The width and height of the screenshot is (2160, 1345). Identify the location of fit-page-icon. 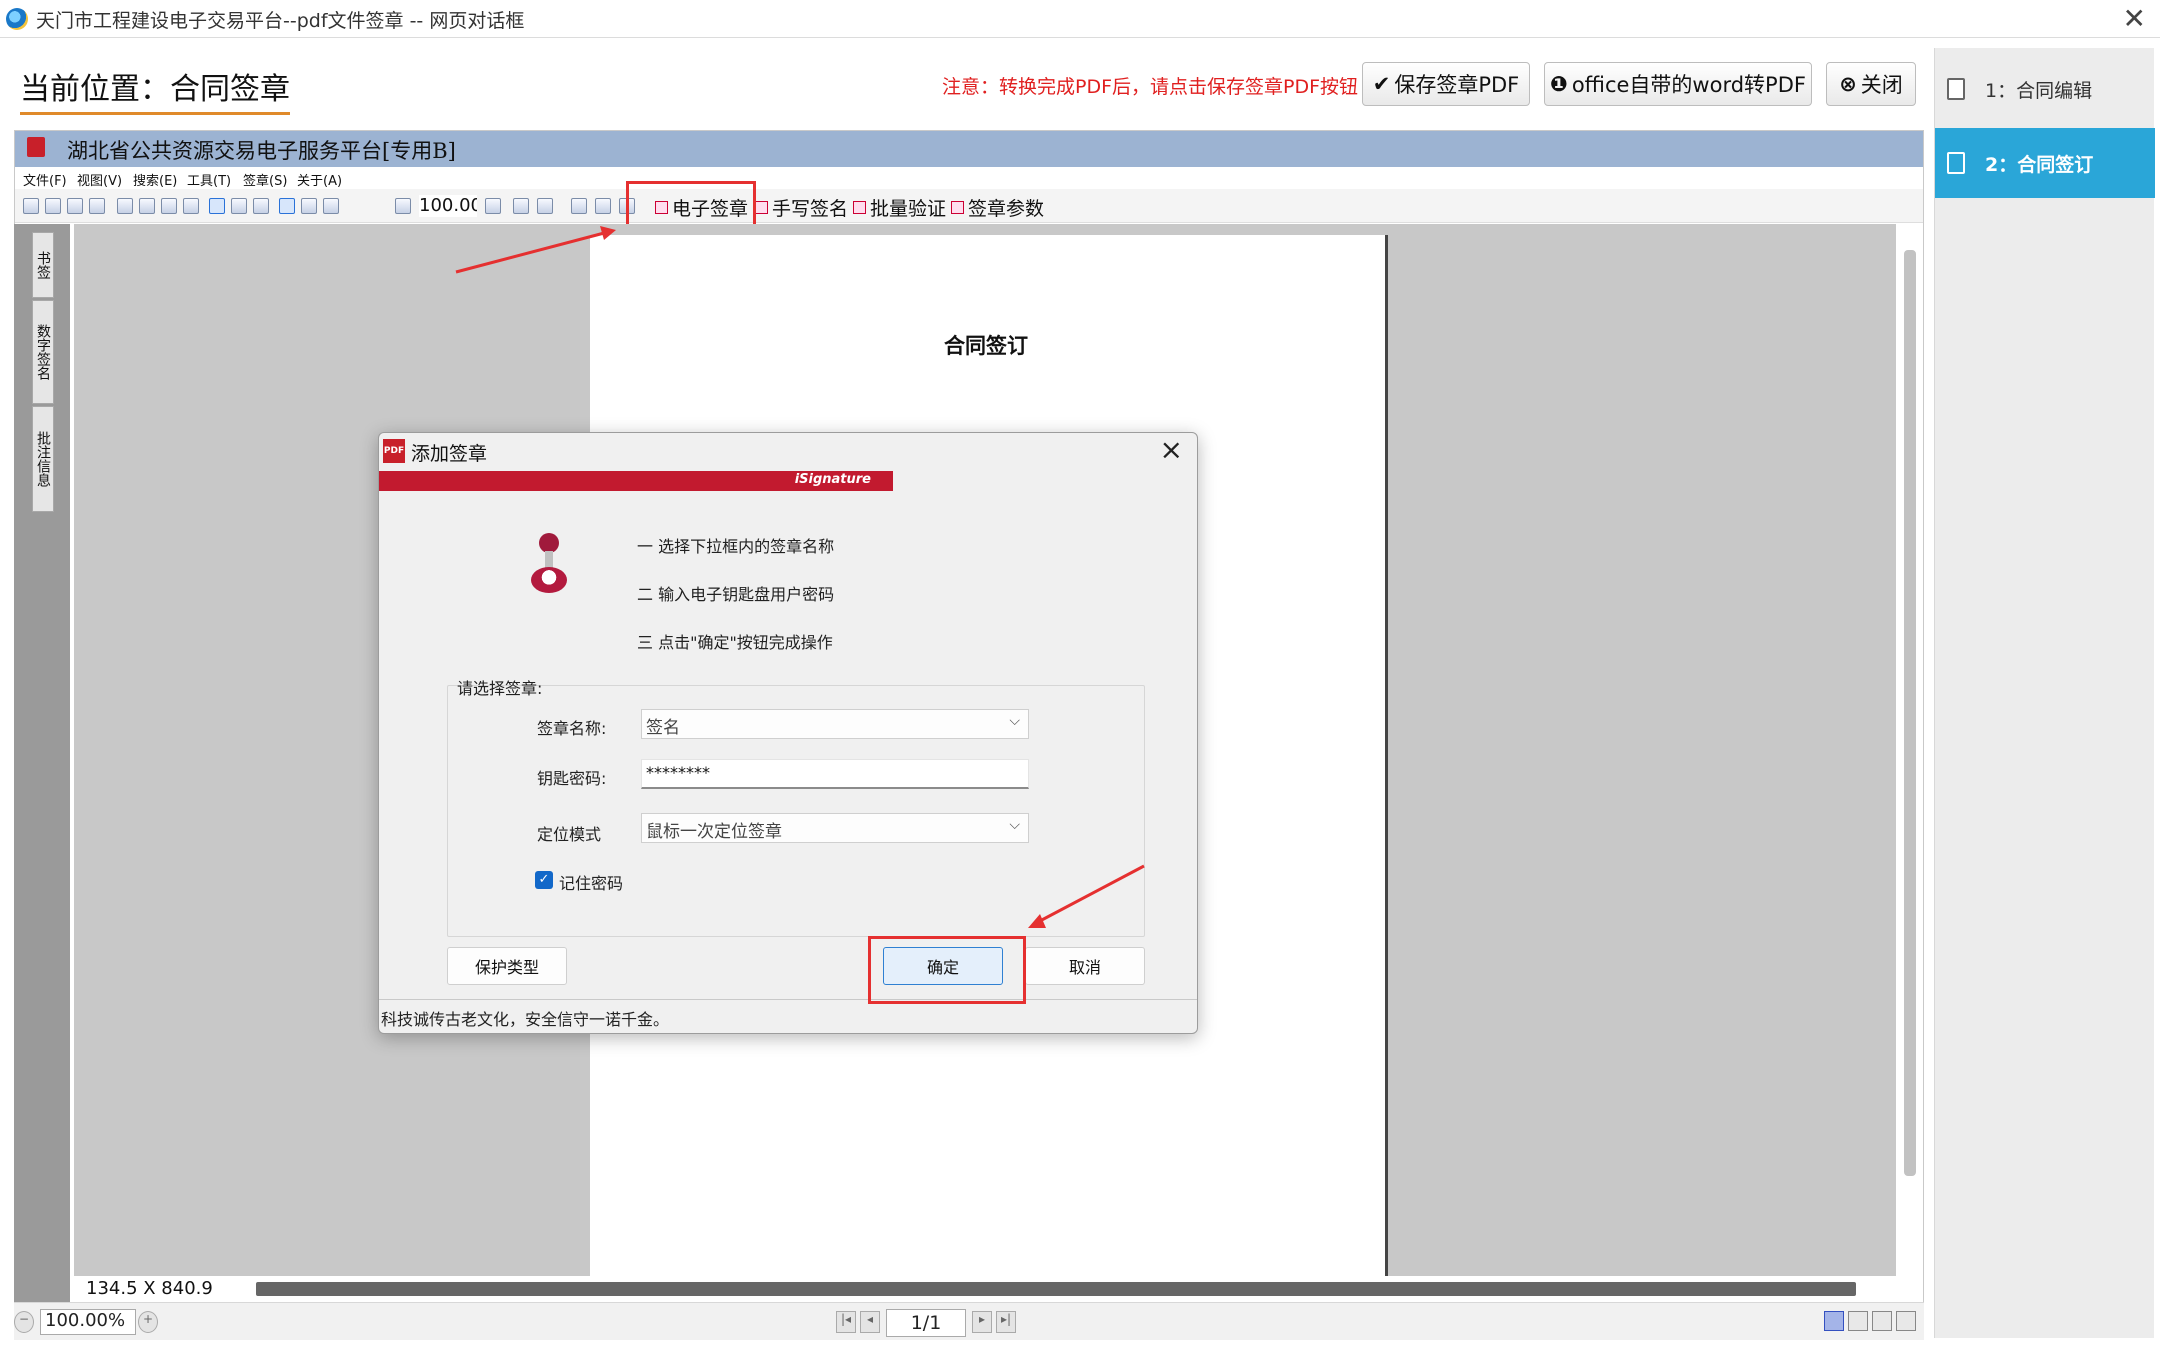
(287, 206).